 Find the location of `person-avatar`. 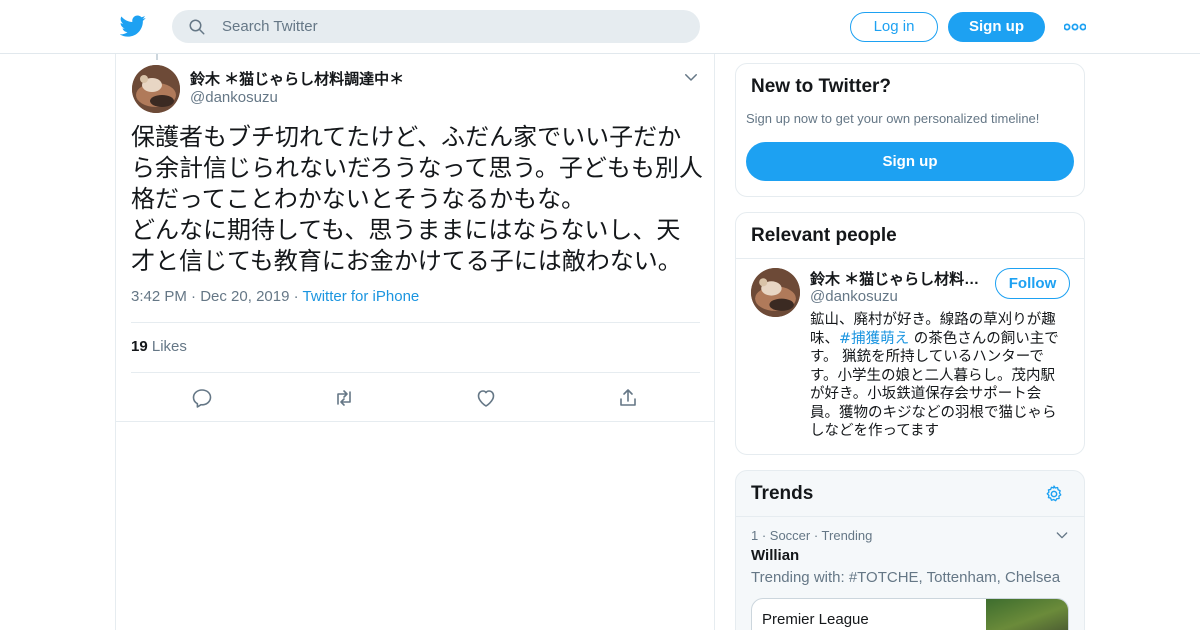

person-avatar is located at coordinates (775, 292).